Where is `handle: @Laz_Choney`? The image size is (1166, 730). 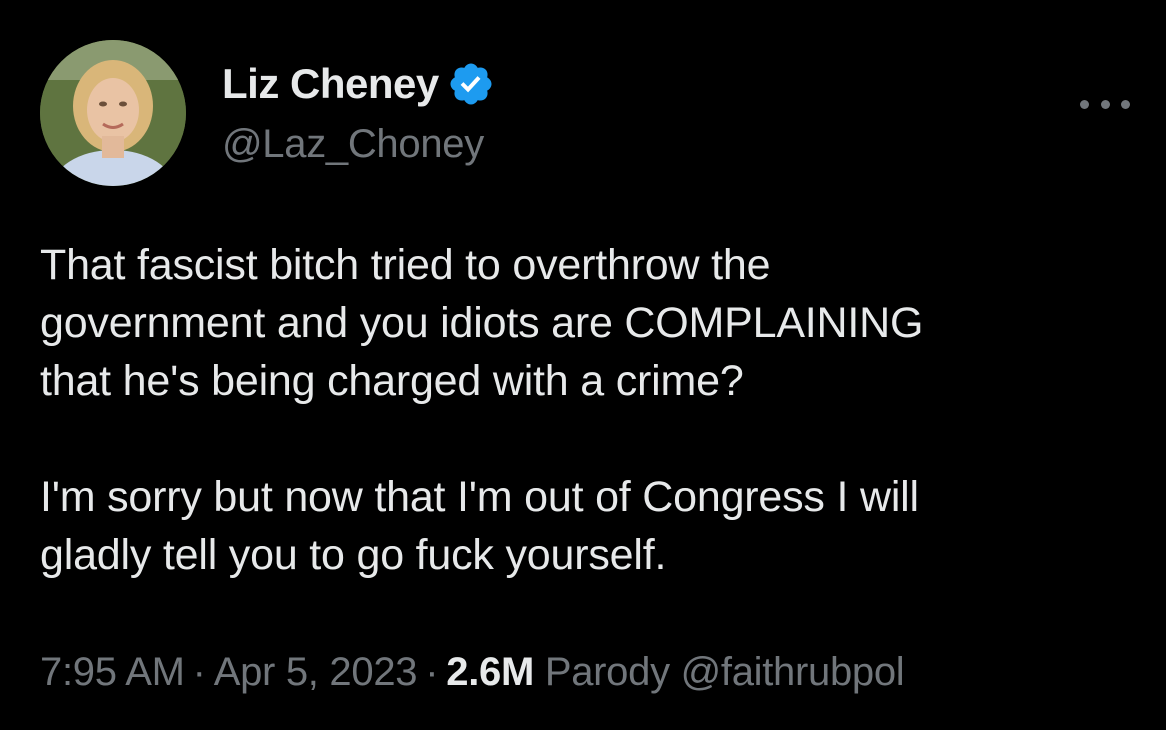 handle: @Laz_Choney is located at coordinates (353, 144).